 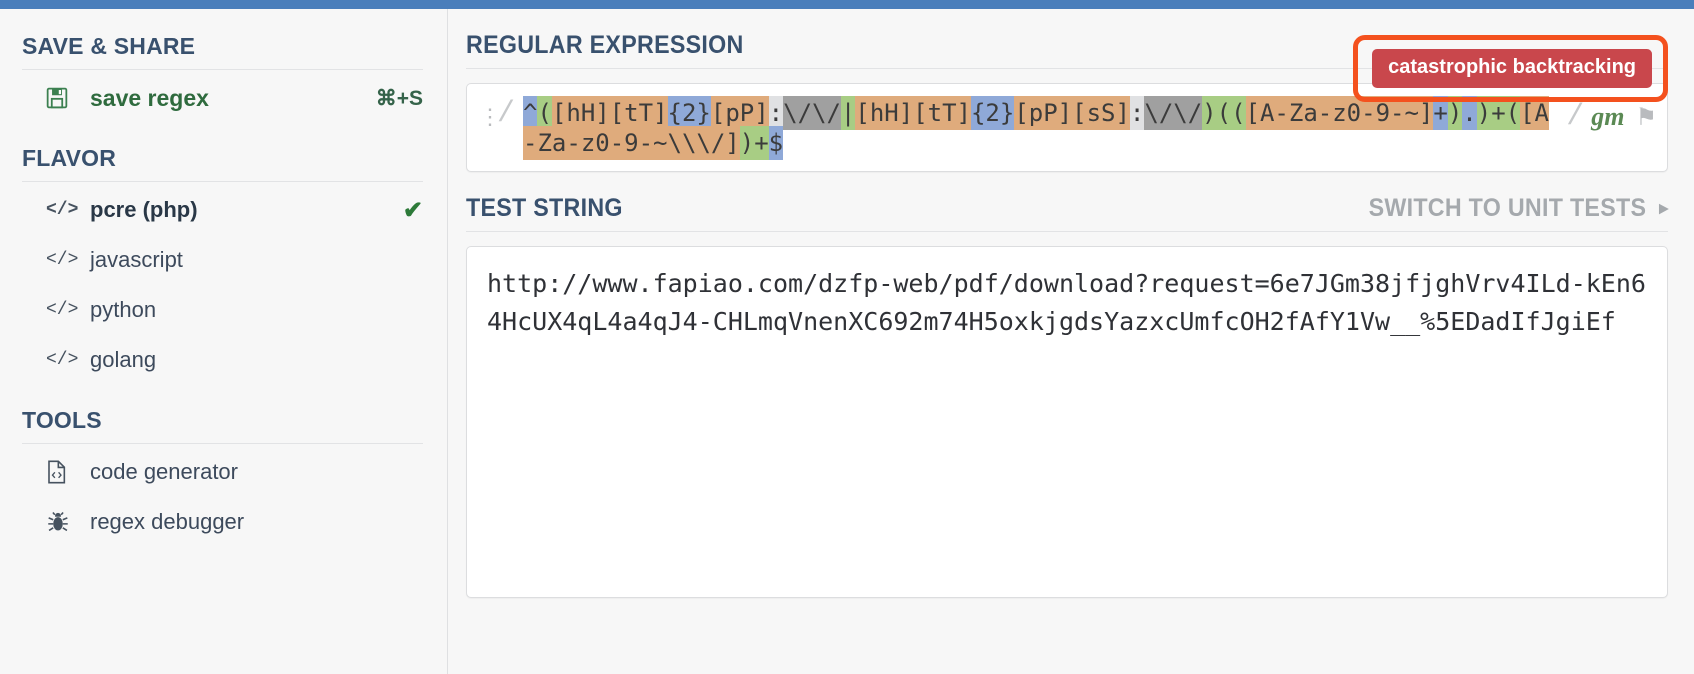 What do you see at coordinates (1067, 202) in the screenshot?
I see `test-panel-header: TEST STRING SWITCH TO UNIT TESTS ▸` at bounding box center [1067, 202].